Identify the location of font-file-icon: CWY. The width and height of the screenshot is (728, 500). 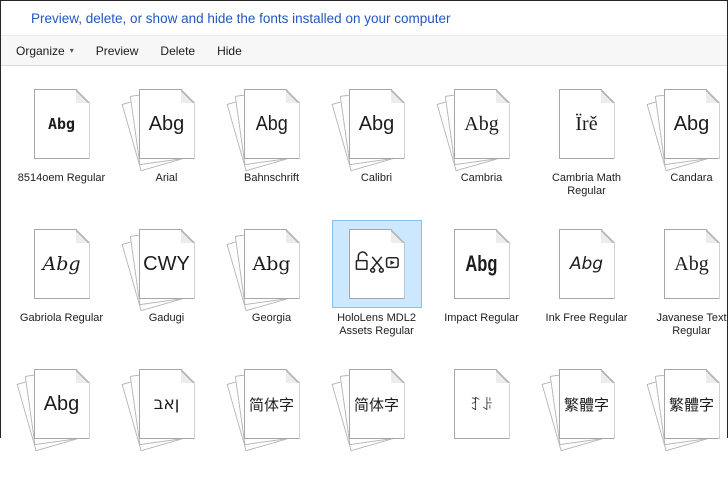
(167, 264).